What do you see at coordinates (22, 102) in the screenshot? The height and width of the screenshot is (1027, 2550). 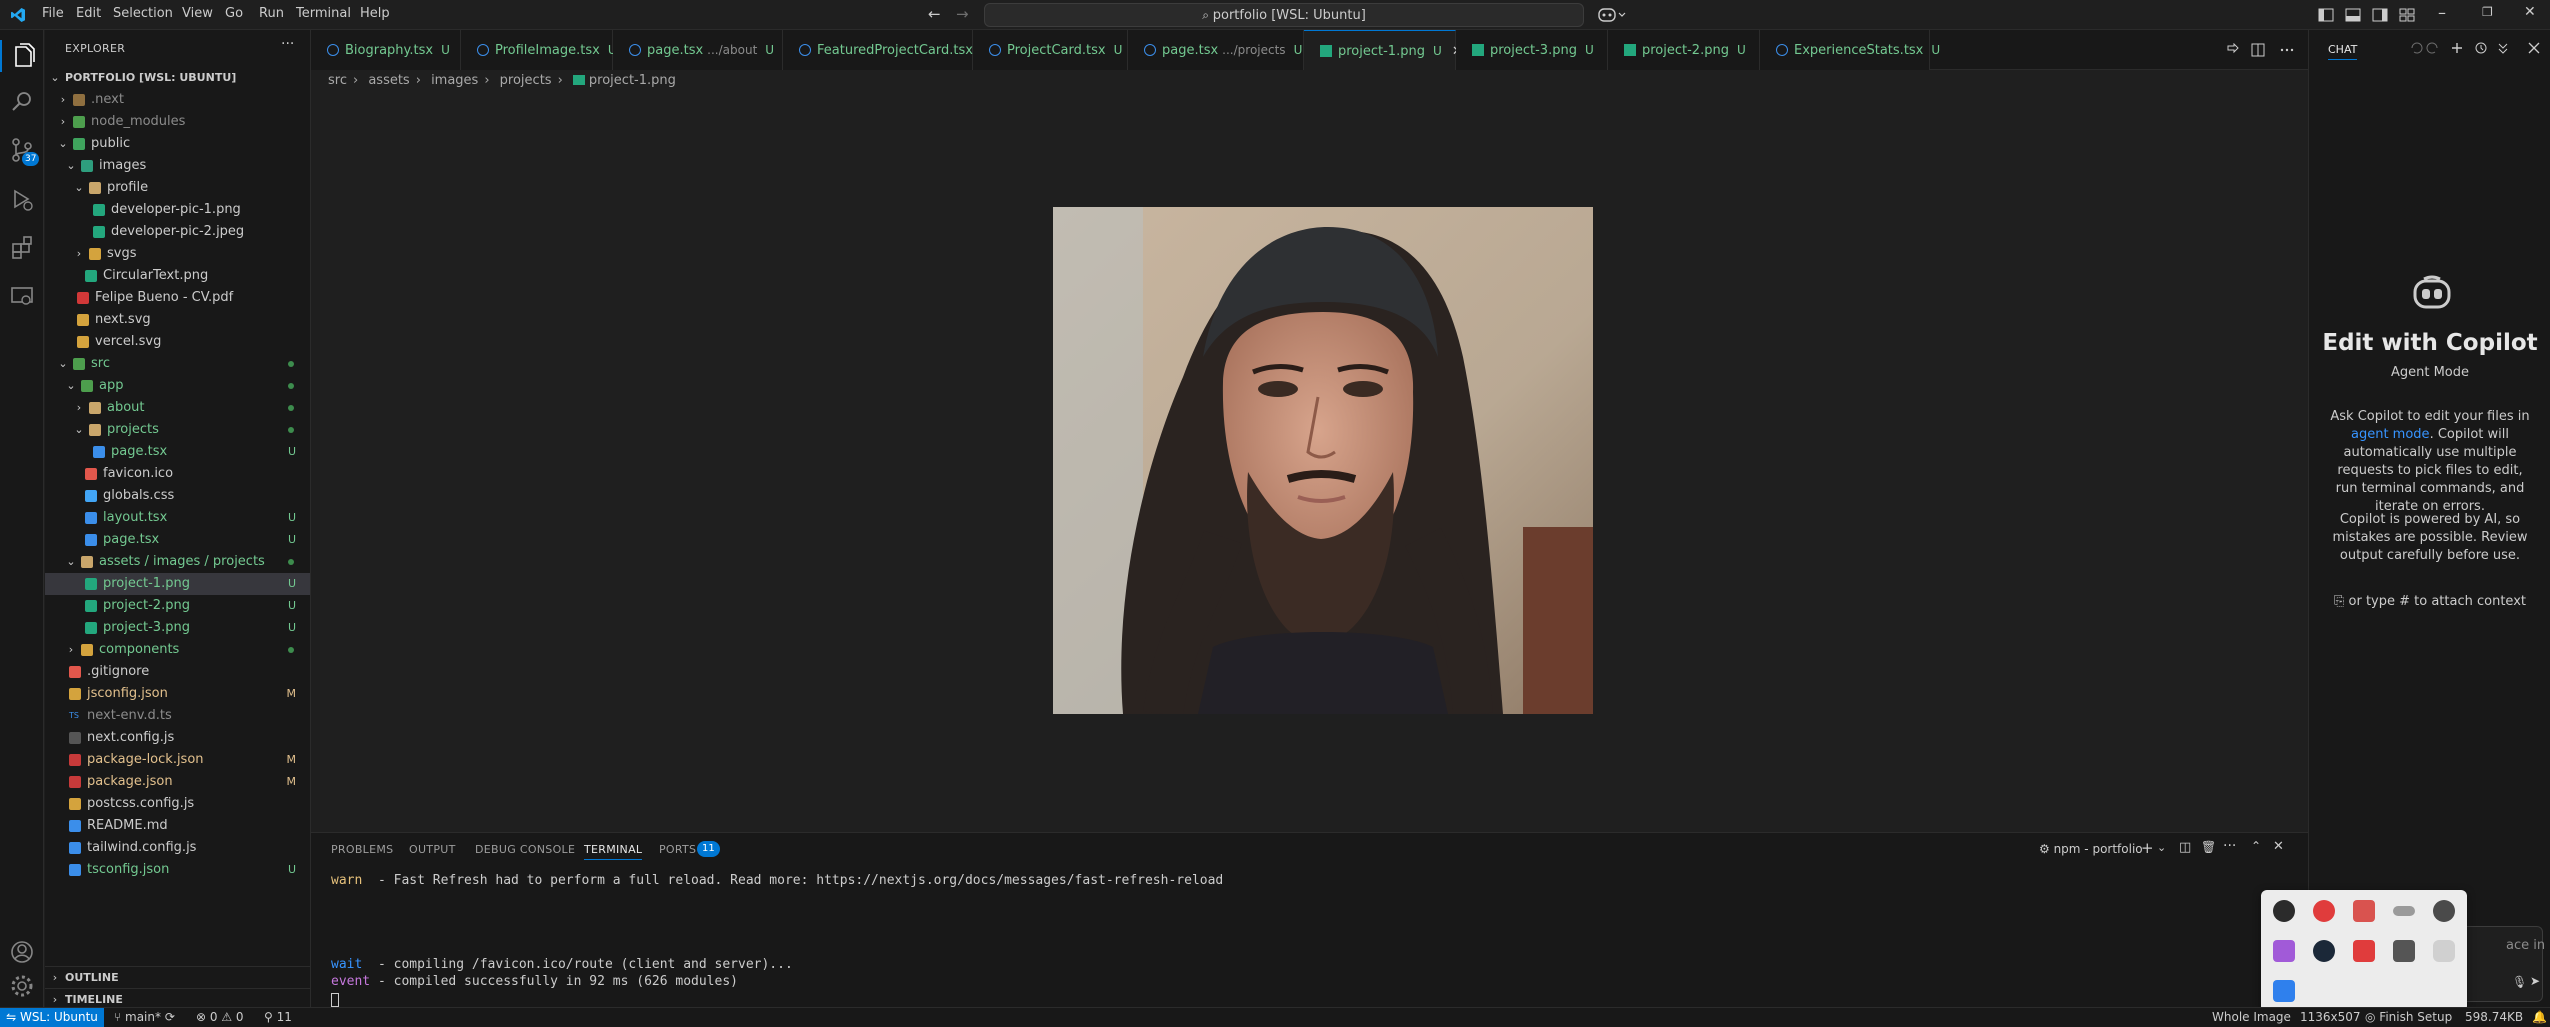 I see `search-icon` at bounding box center [22, 102].